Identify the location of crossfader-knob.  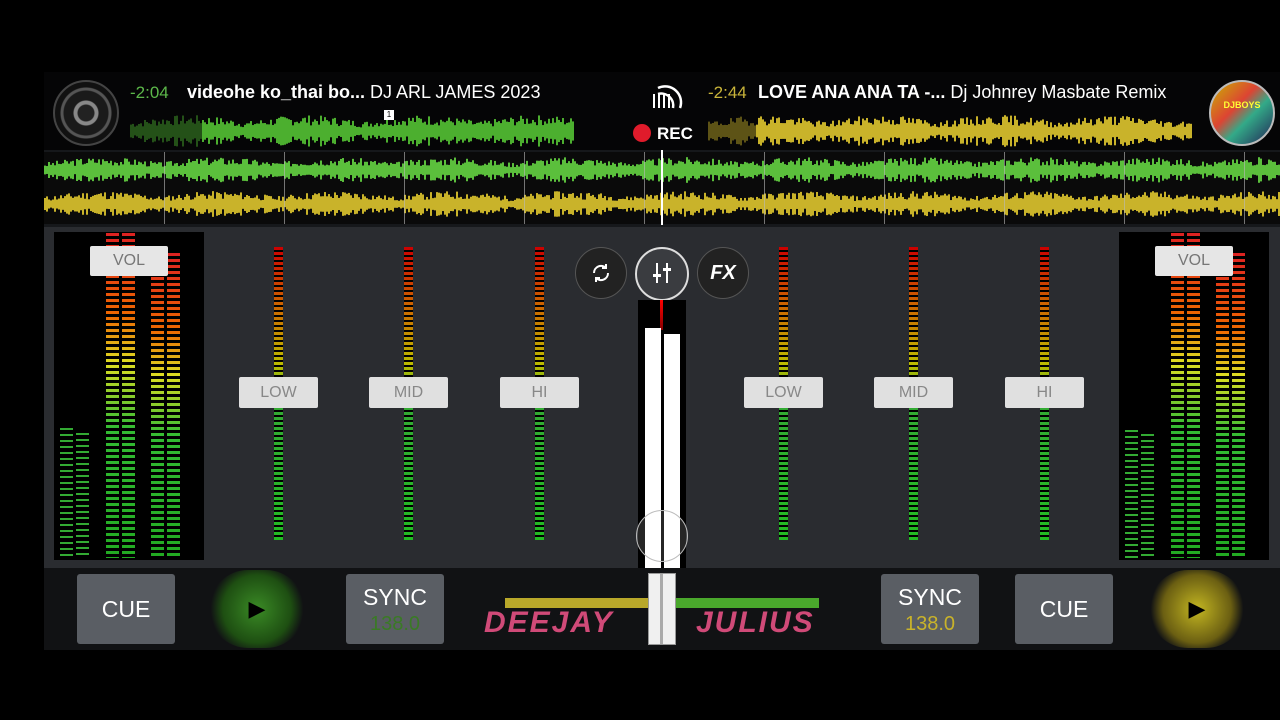
(662, 609).